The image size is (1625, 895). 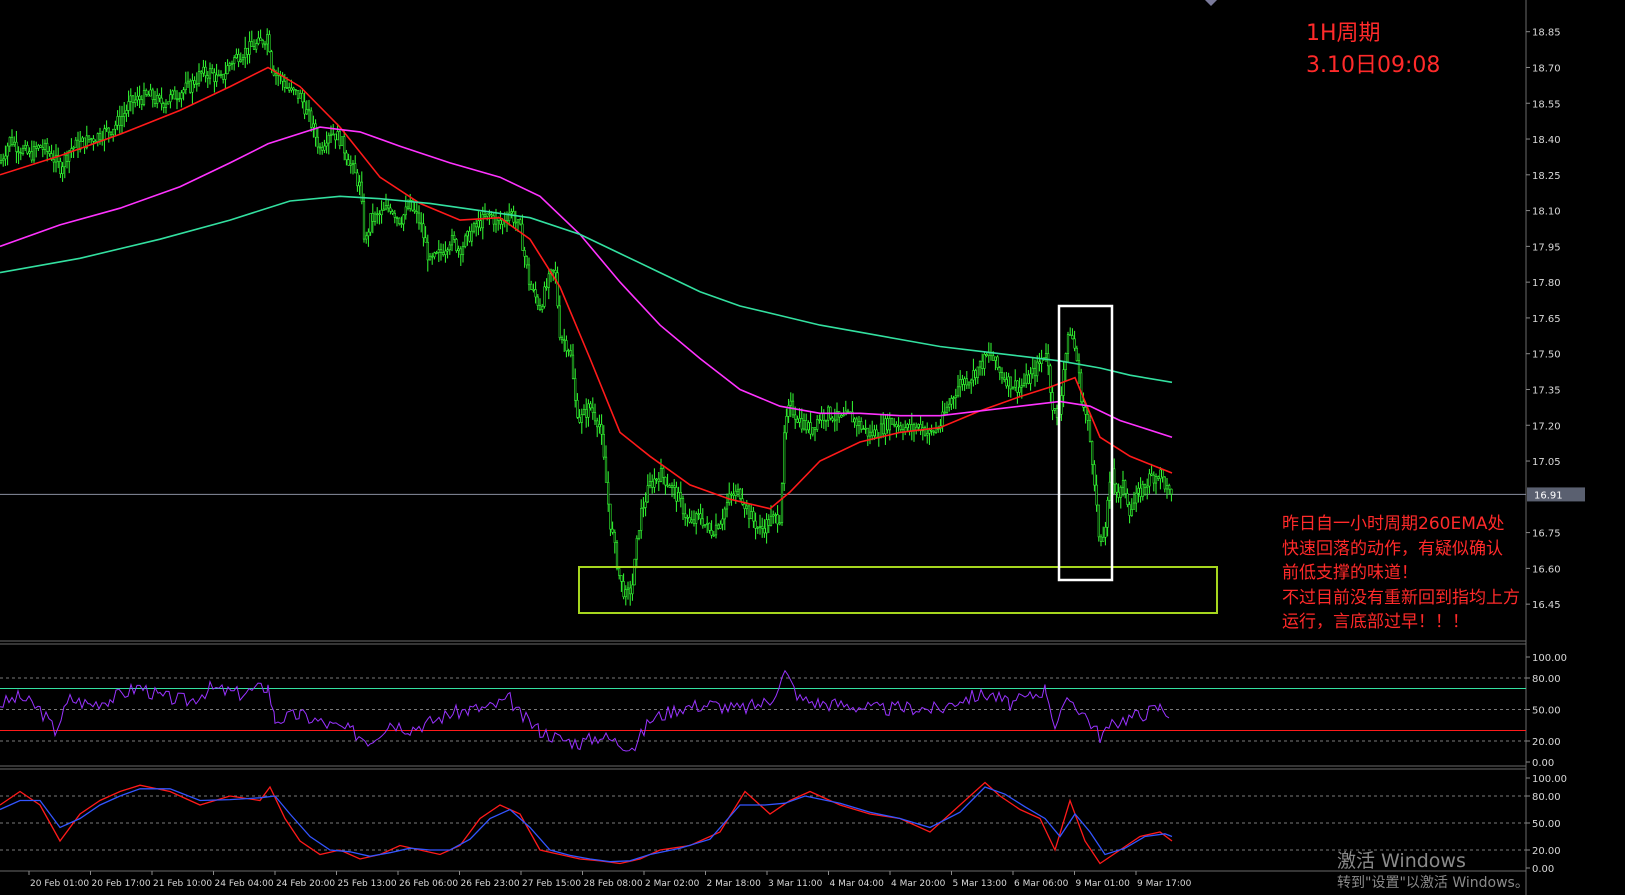 What do you see at coordinates (59, 884) in the screenshot?
I see `time-tick-label: 20 Feb 01:00` at bounding box center [59, 884].